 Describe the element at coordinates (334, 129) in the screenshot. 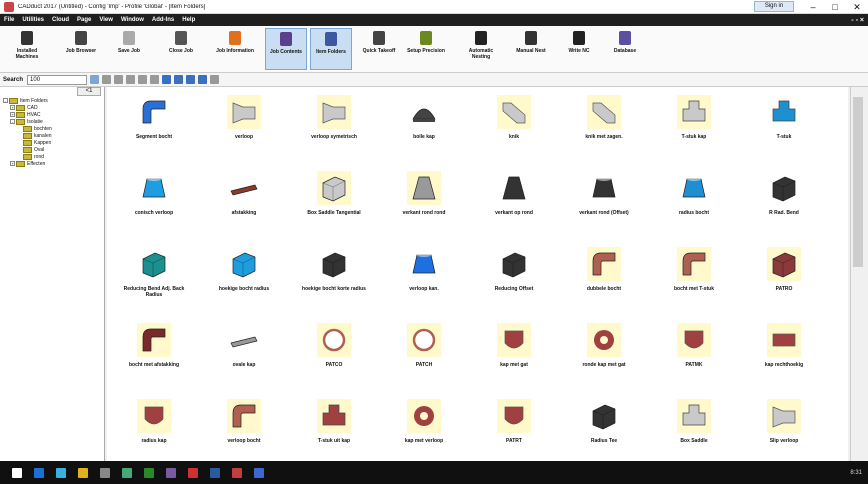

I see `item-tile: verloop symetrisch` at that location.